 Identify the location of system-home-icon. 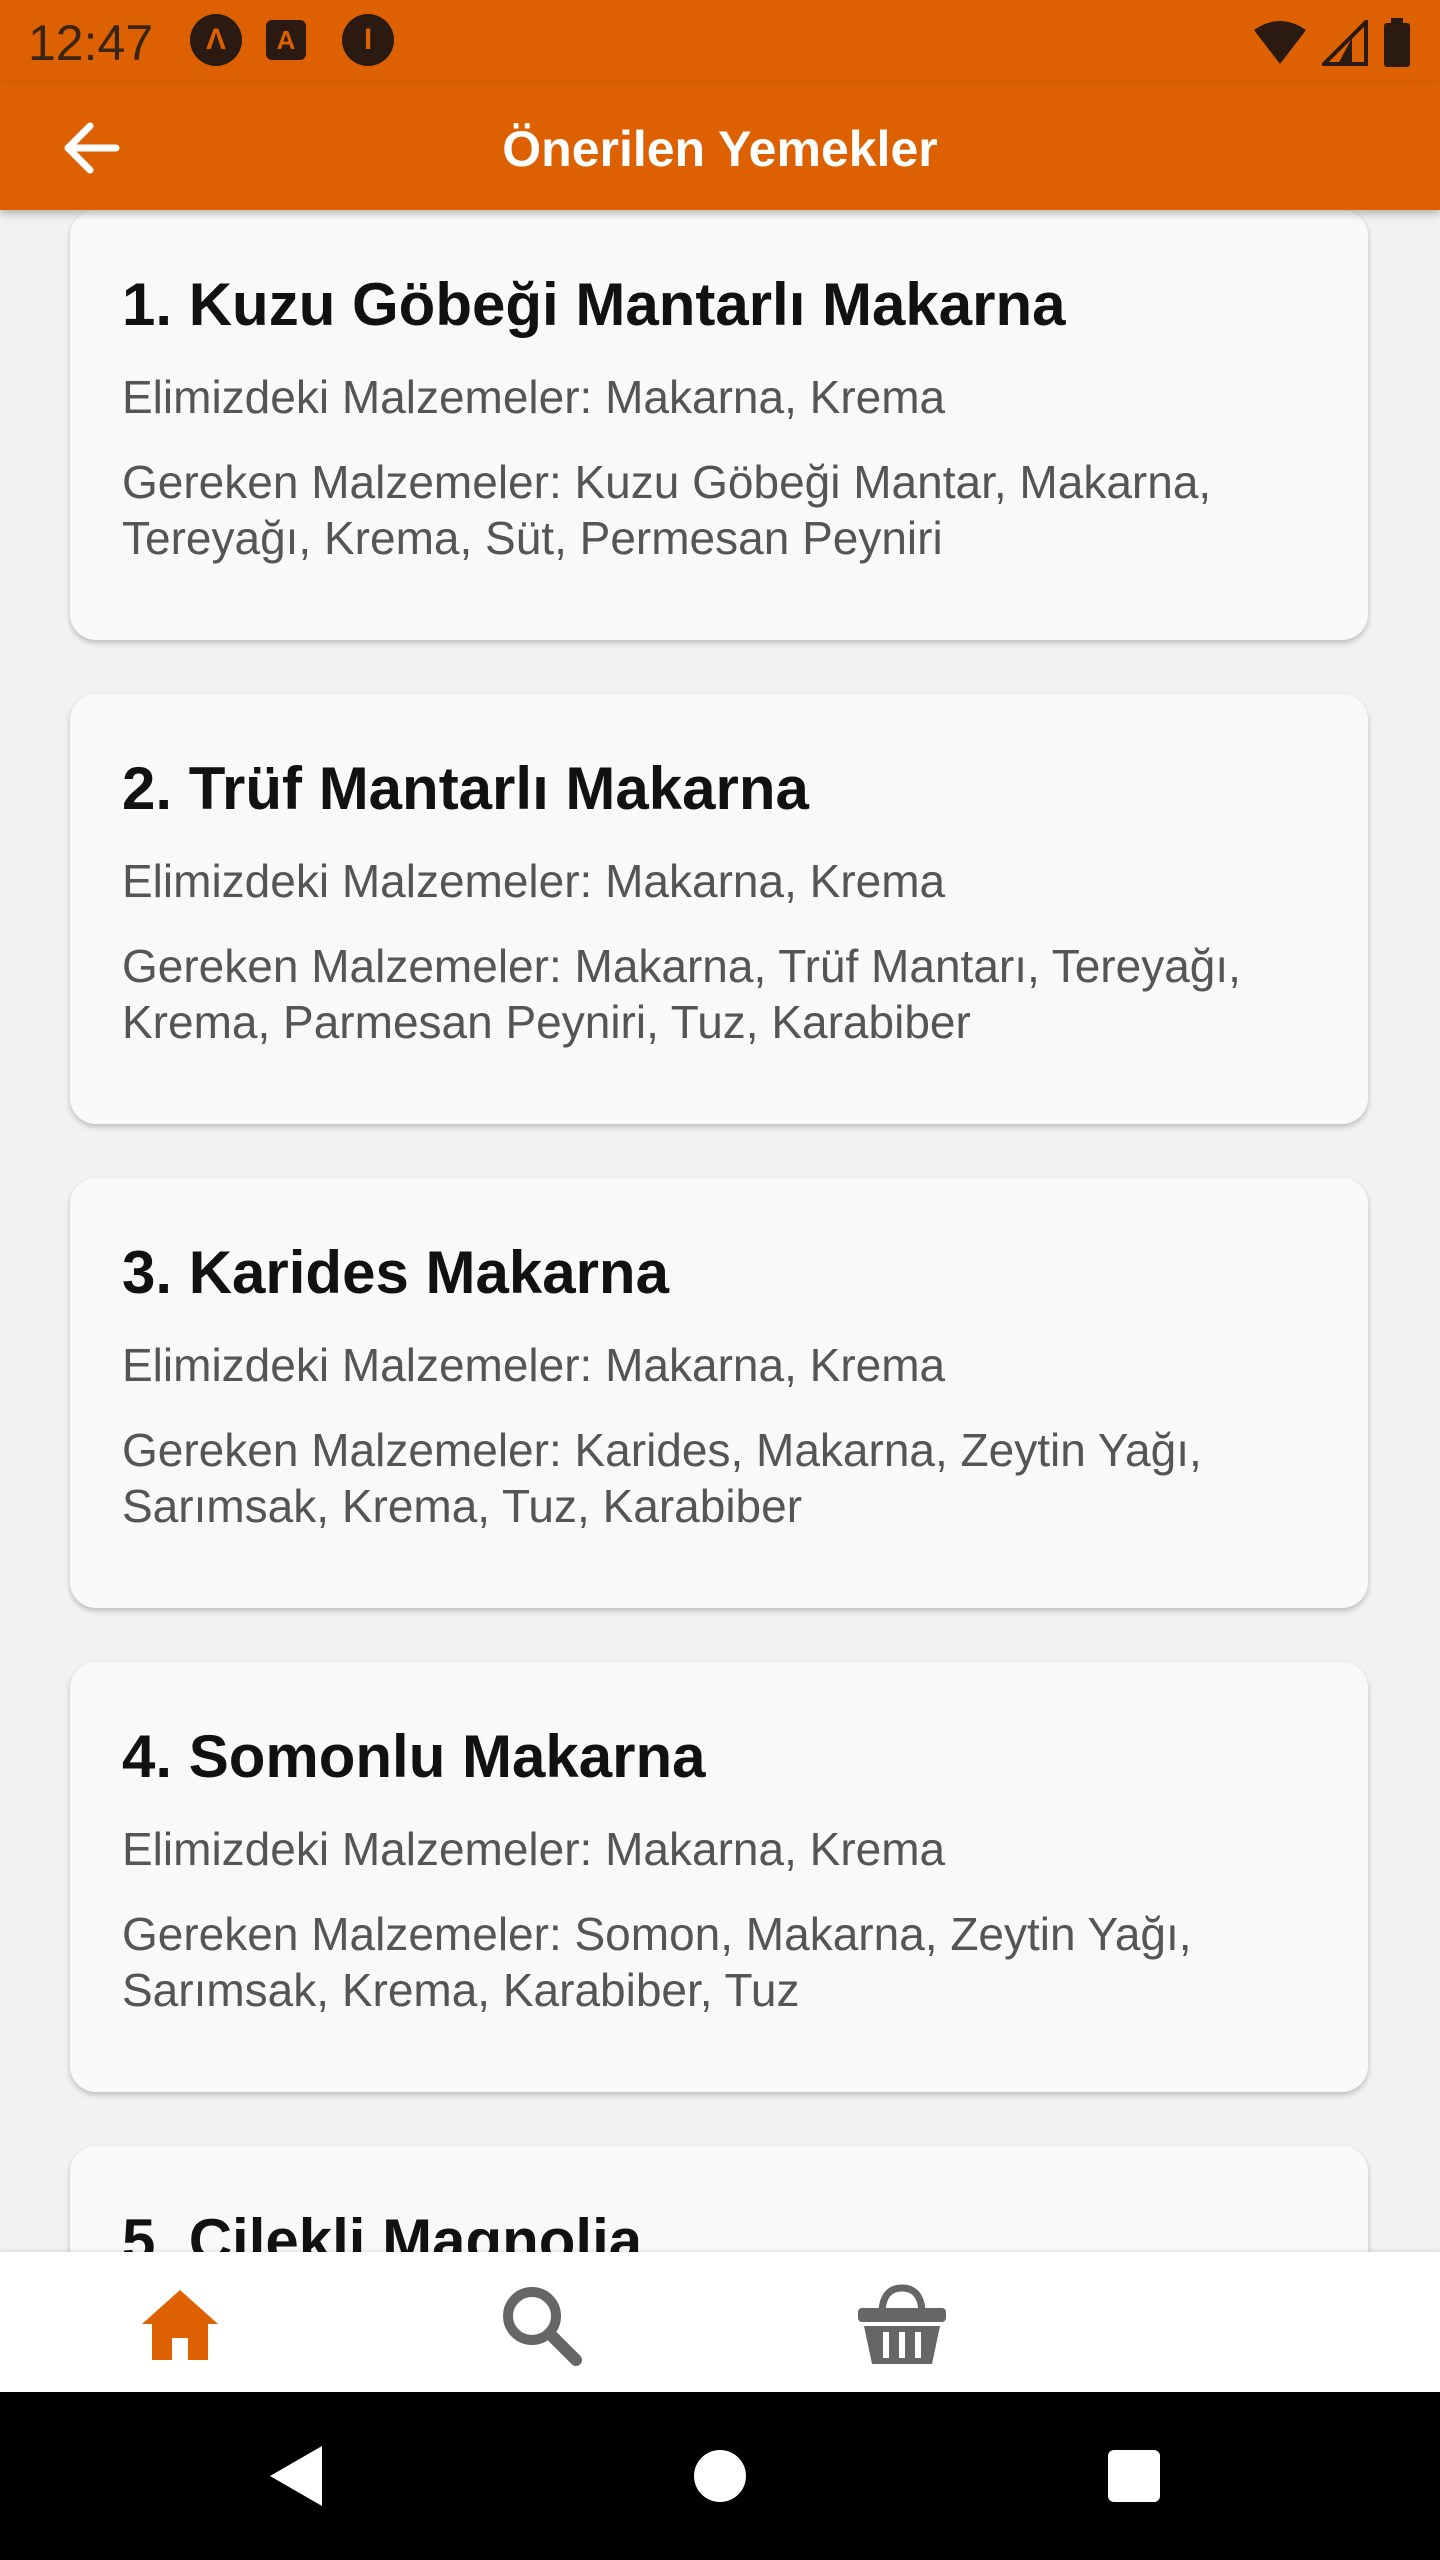
(720, 2476).